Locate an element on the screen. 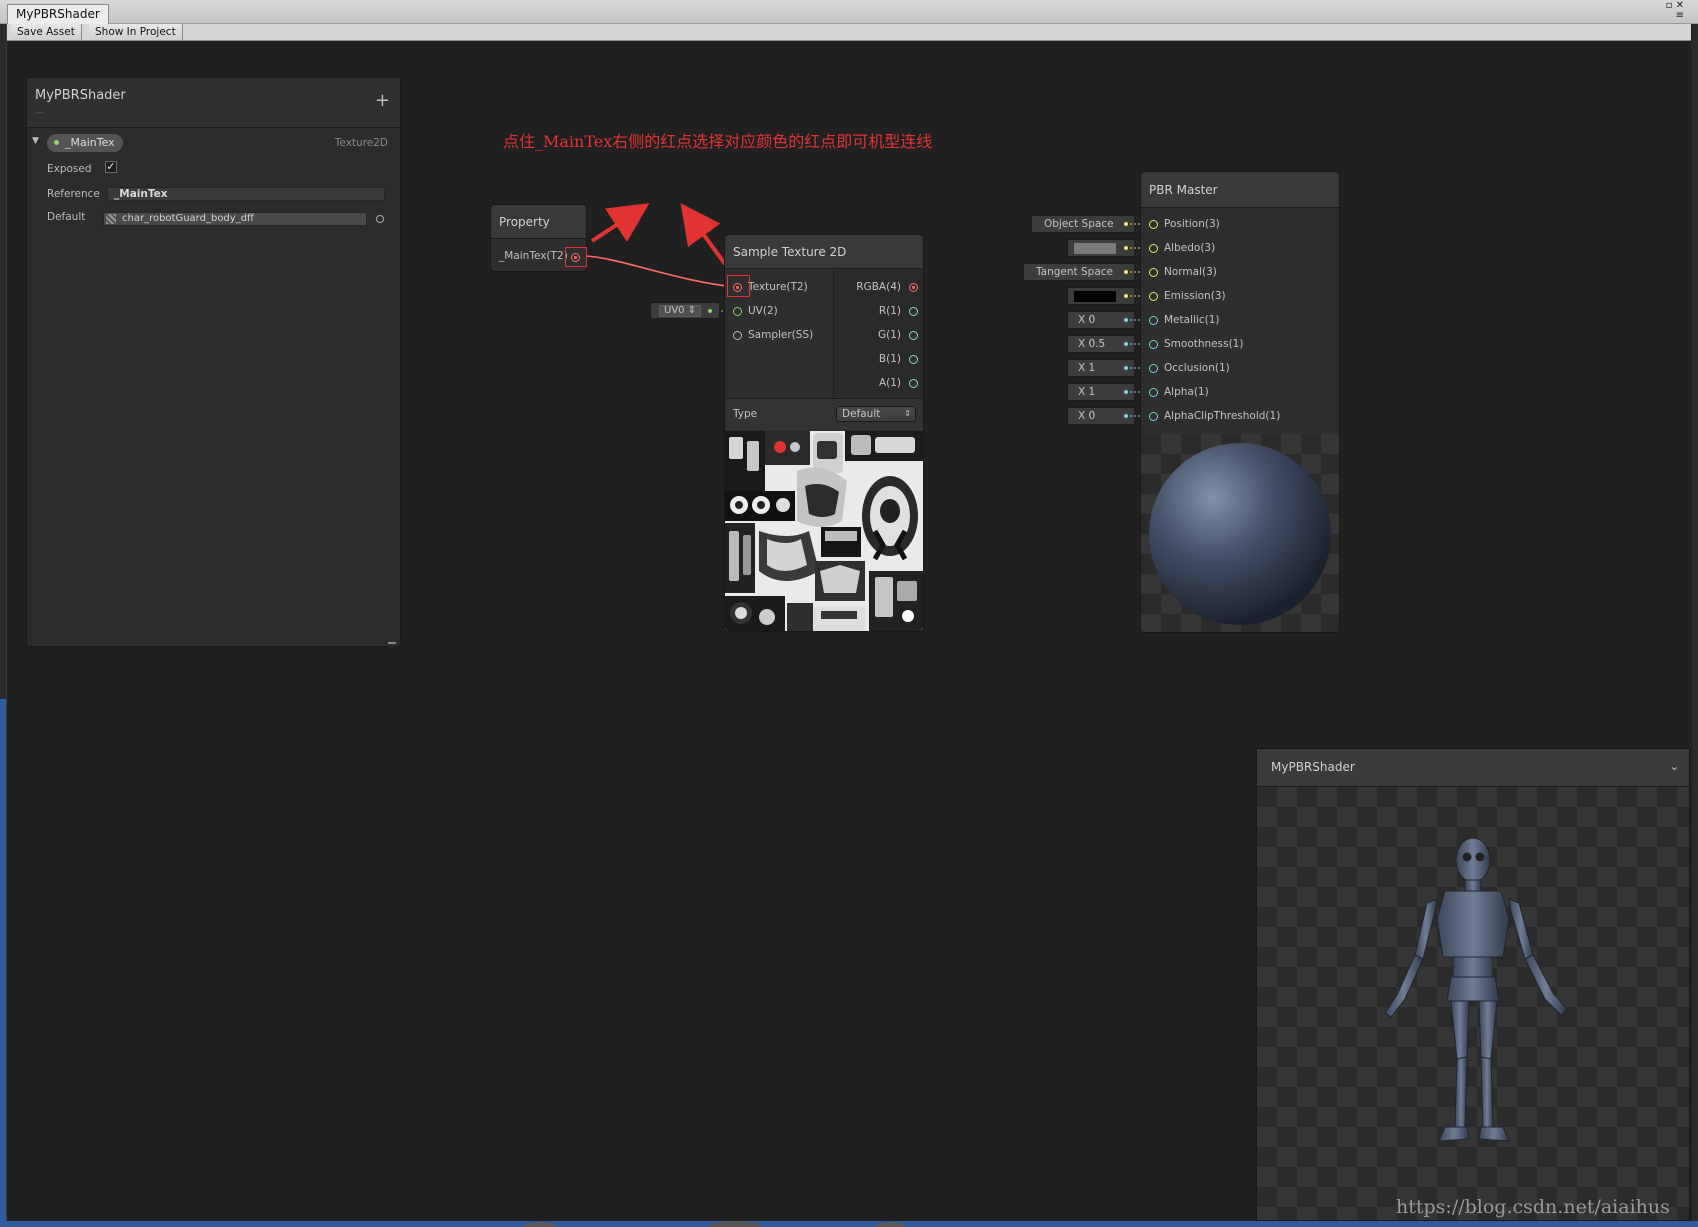 Image resolution: width=1698 pixels, height=1227 pixels. pbr-master-title: PBR Master is located at coordinates (1240, 190).